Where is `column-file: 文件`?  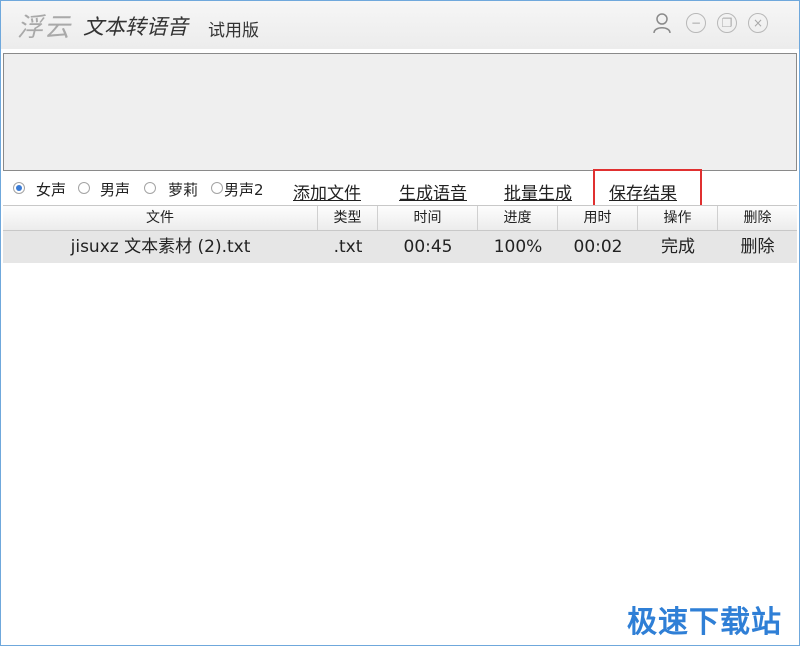 column-file: 文件 is located at coordinates (160, 218).